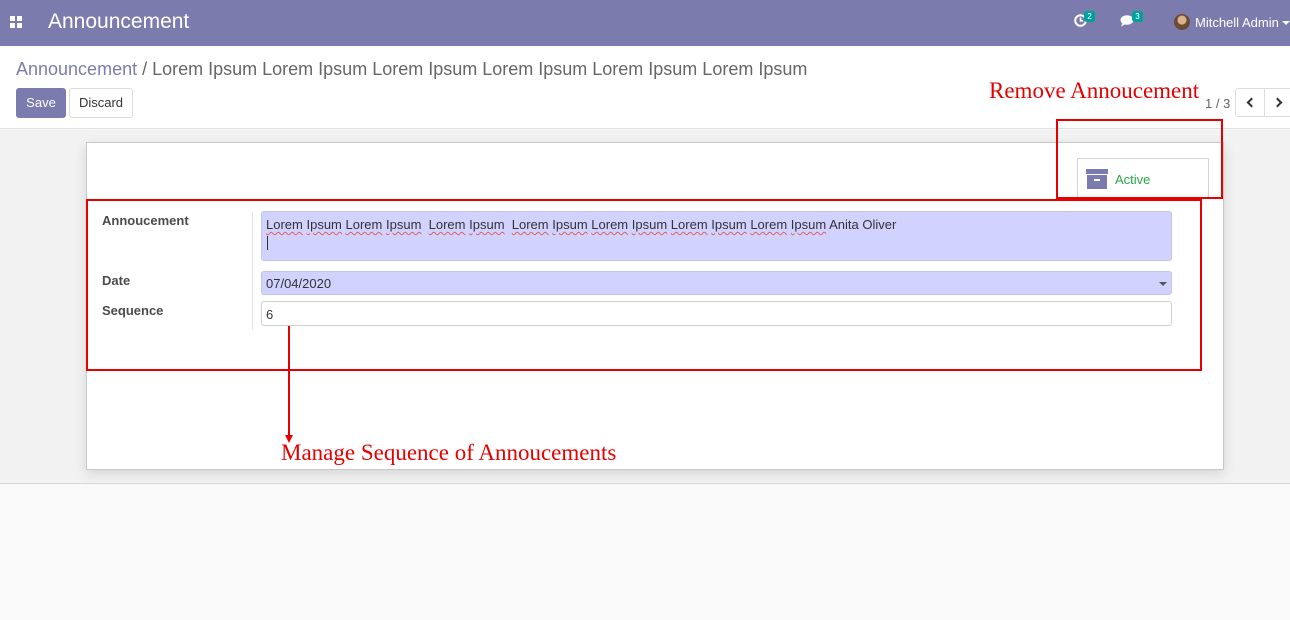 The height and width of the screenshot is (620, 1290). I want to click on discard-button: Discard, so click(101, 103).